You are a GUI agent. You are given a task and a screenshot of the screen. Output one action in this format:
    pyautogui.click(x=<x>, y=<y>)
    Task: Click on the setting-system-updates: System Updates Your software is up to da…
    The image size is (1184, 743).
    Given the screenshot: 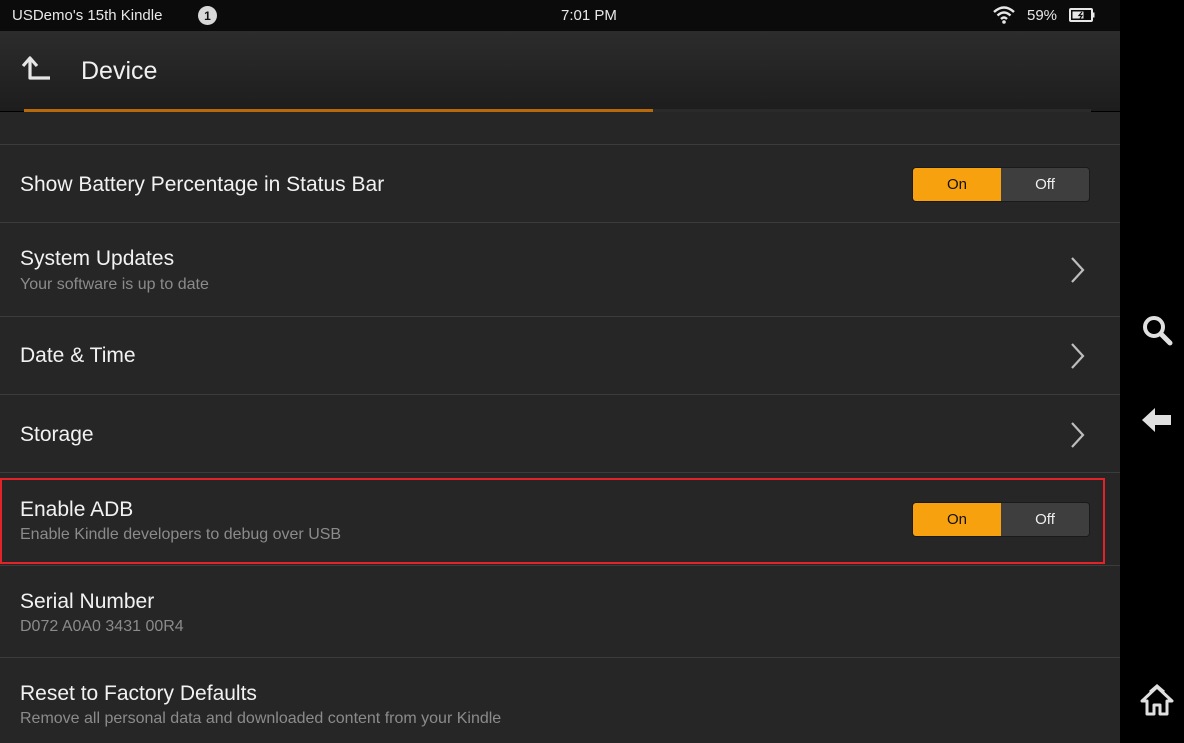 What is the action you would take?
    pyautogui.click(x=560, y=270)
    